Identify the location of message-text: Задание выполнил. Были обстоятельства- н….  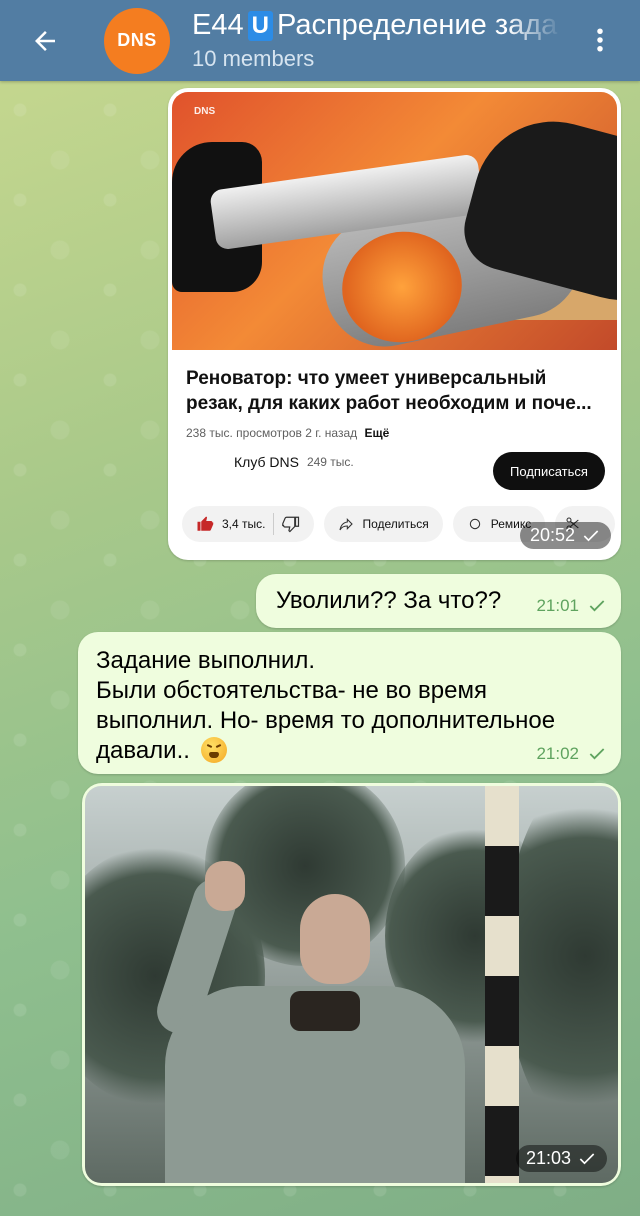
(349, 706).